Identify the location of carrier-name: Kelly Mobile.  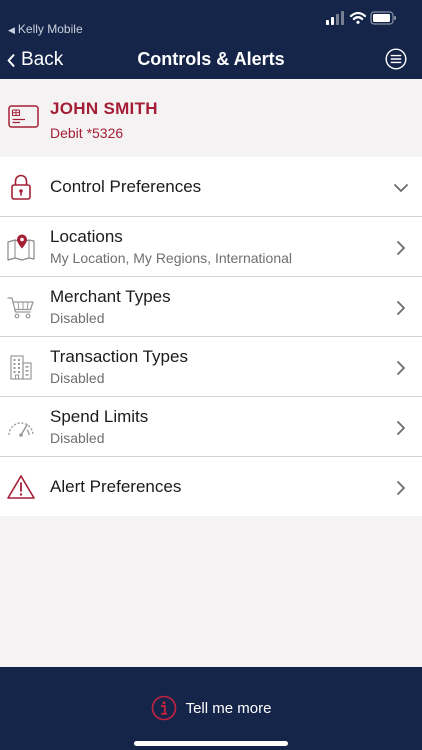
(50, 29).